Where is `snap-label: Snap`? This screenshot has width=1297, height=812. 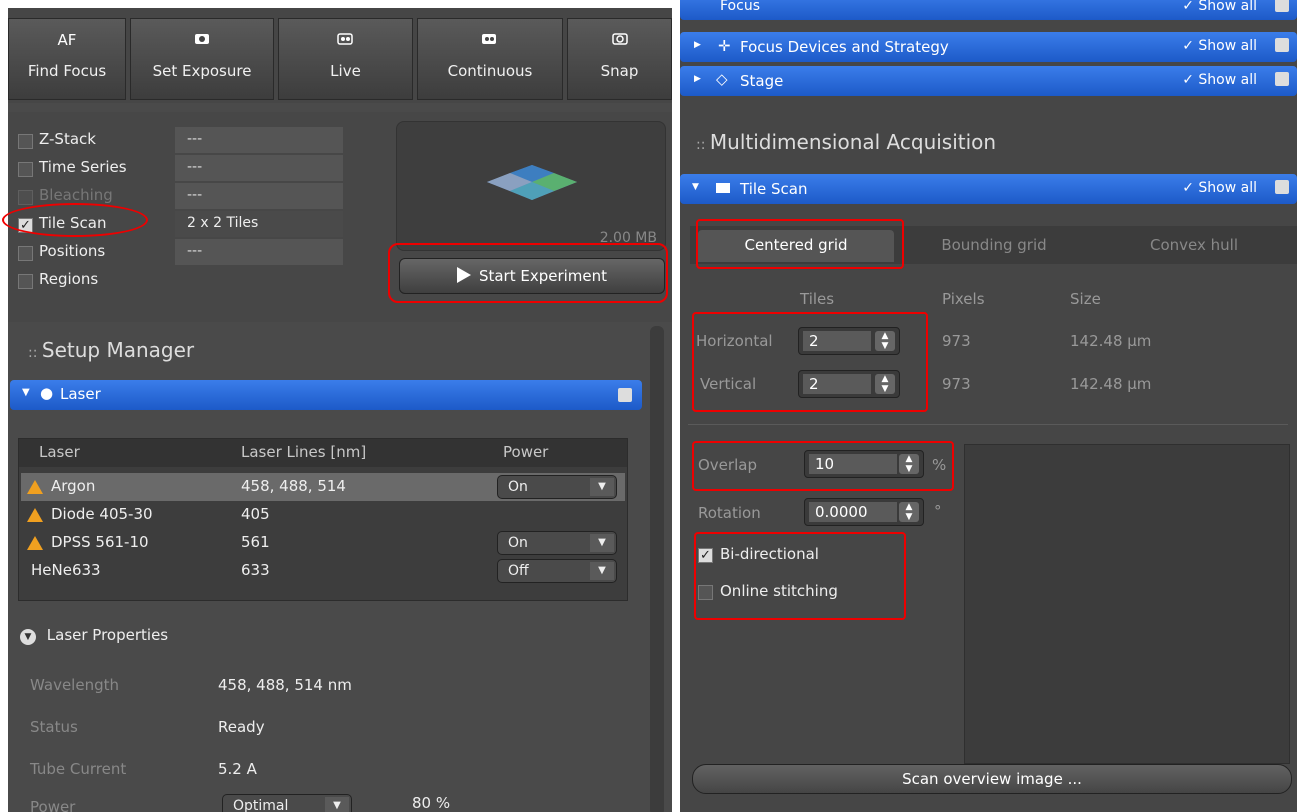
snap-label: Snap is located at coordinates (619, 71).